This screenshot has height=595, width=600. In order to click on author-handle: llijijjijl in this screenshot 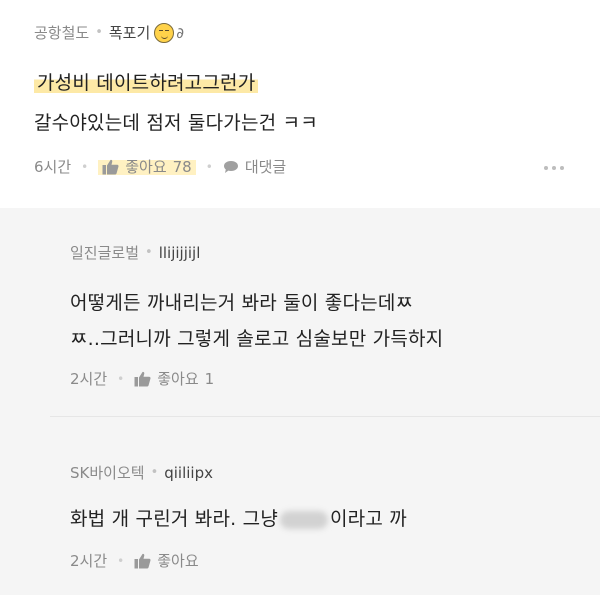, I will do `click(180, 253)`.